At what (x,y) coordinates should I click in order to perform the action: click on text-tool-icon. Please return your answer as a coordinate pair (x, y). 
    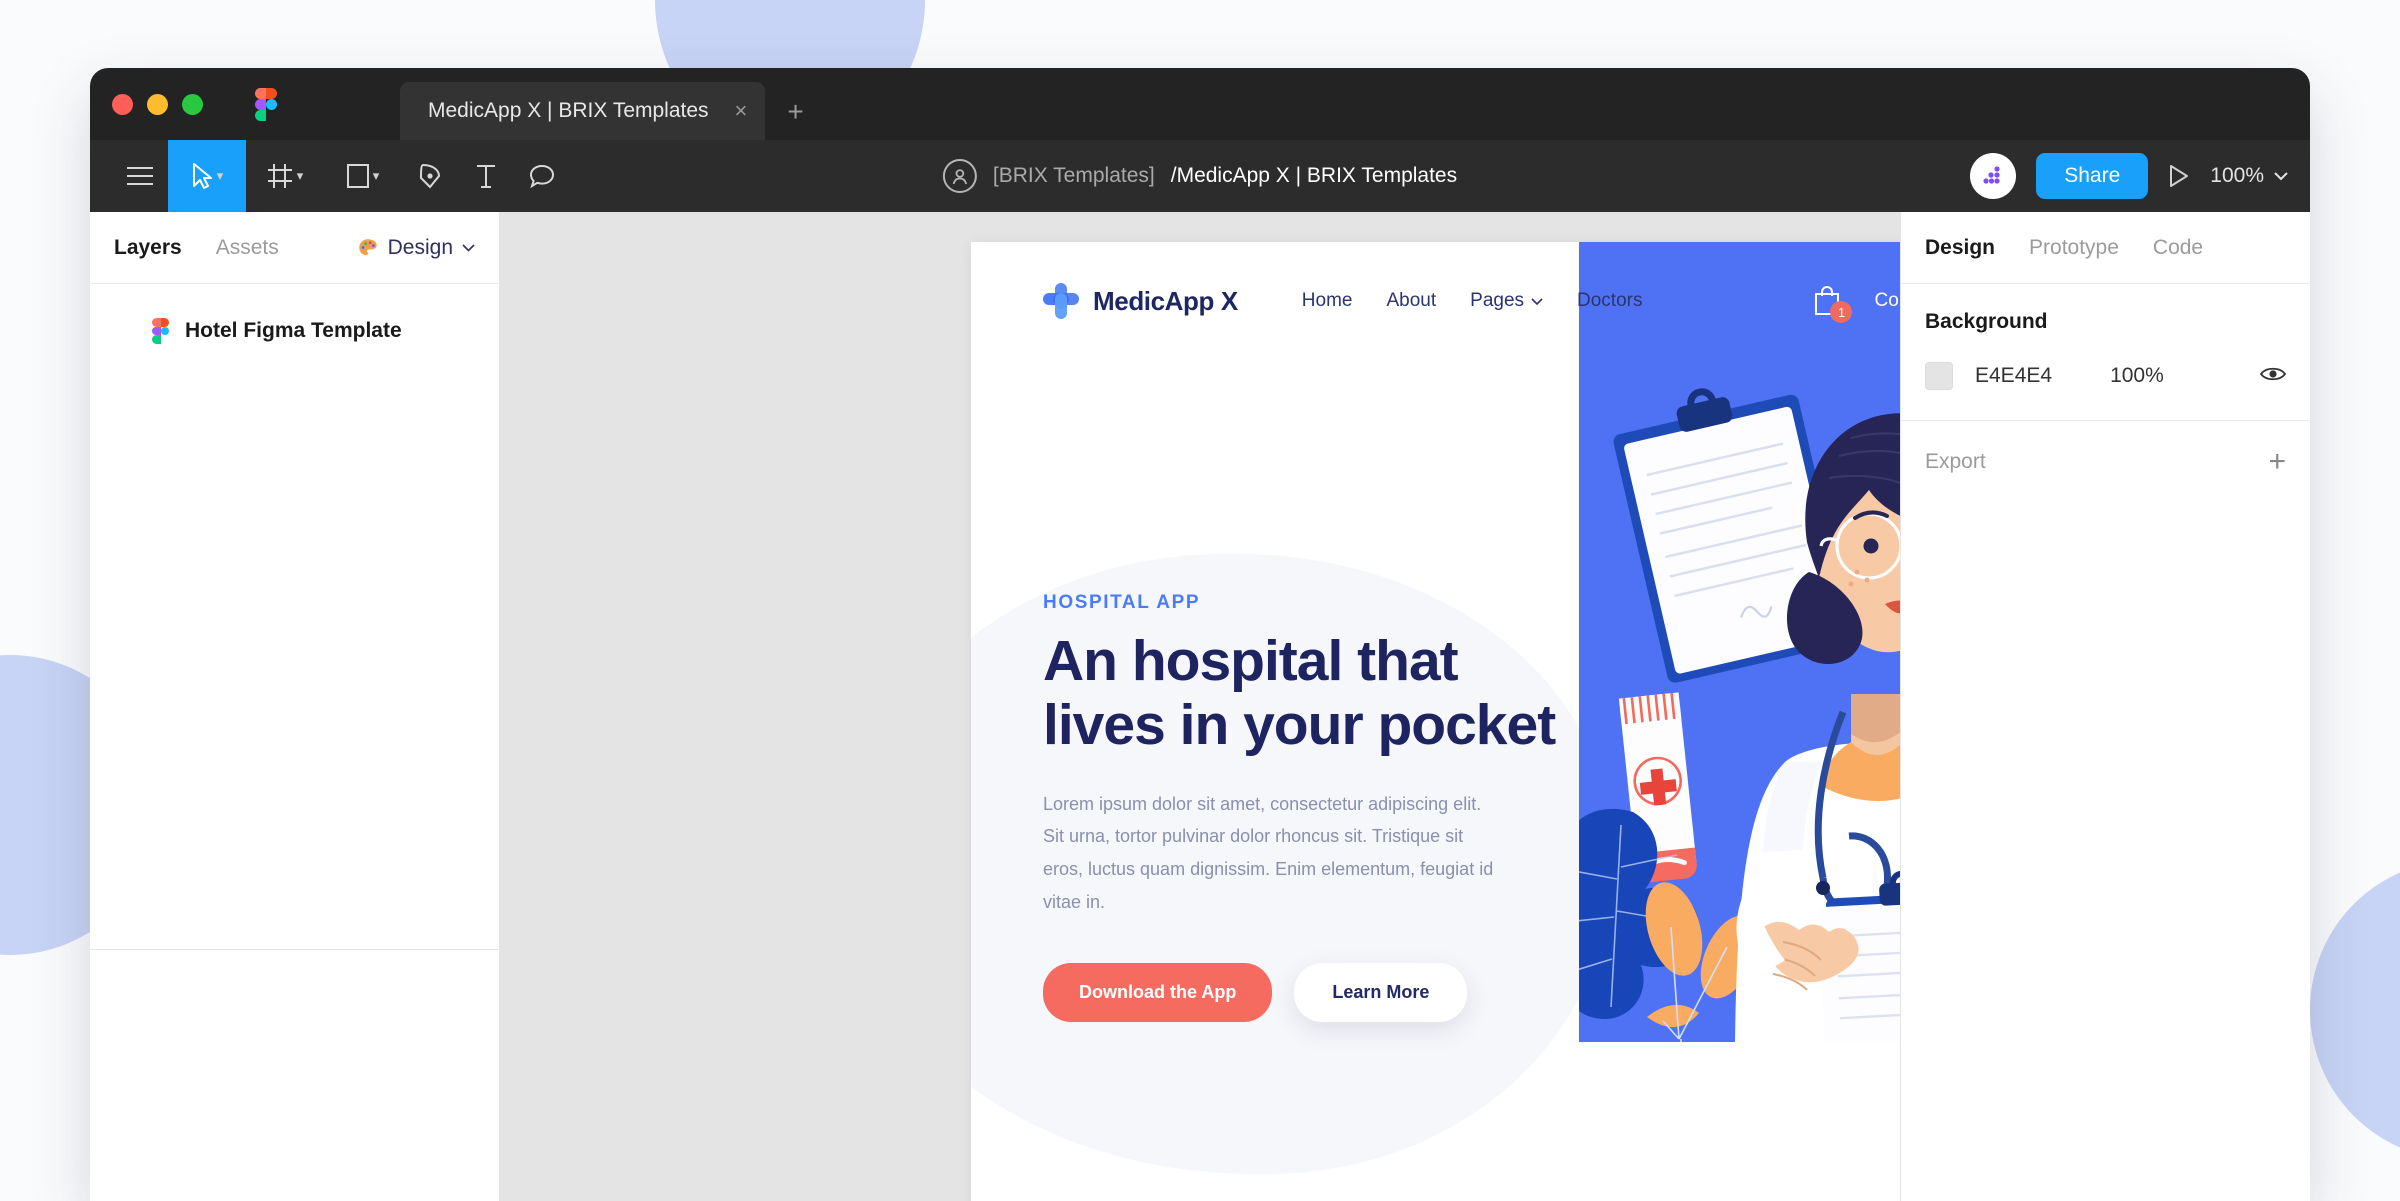
    Looking at the image, I should click on (486, 176).